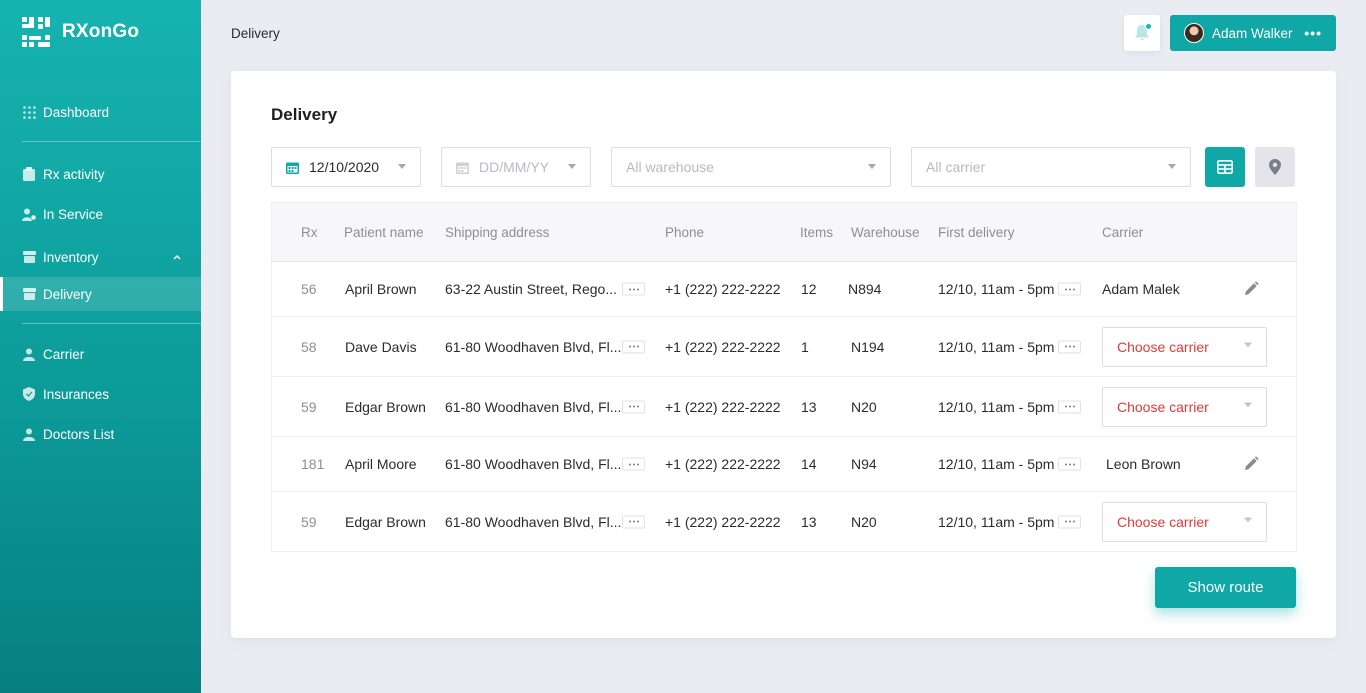 The width and height of the screenshot is (1366, 693). What do you see at coordinates (864, 406) in the screenshot?
I see `warehouse-cell: N20` at bounding box center [864, 406].